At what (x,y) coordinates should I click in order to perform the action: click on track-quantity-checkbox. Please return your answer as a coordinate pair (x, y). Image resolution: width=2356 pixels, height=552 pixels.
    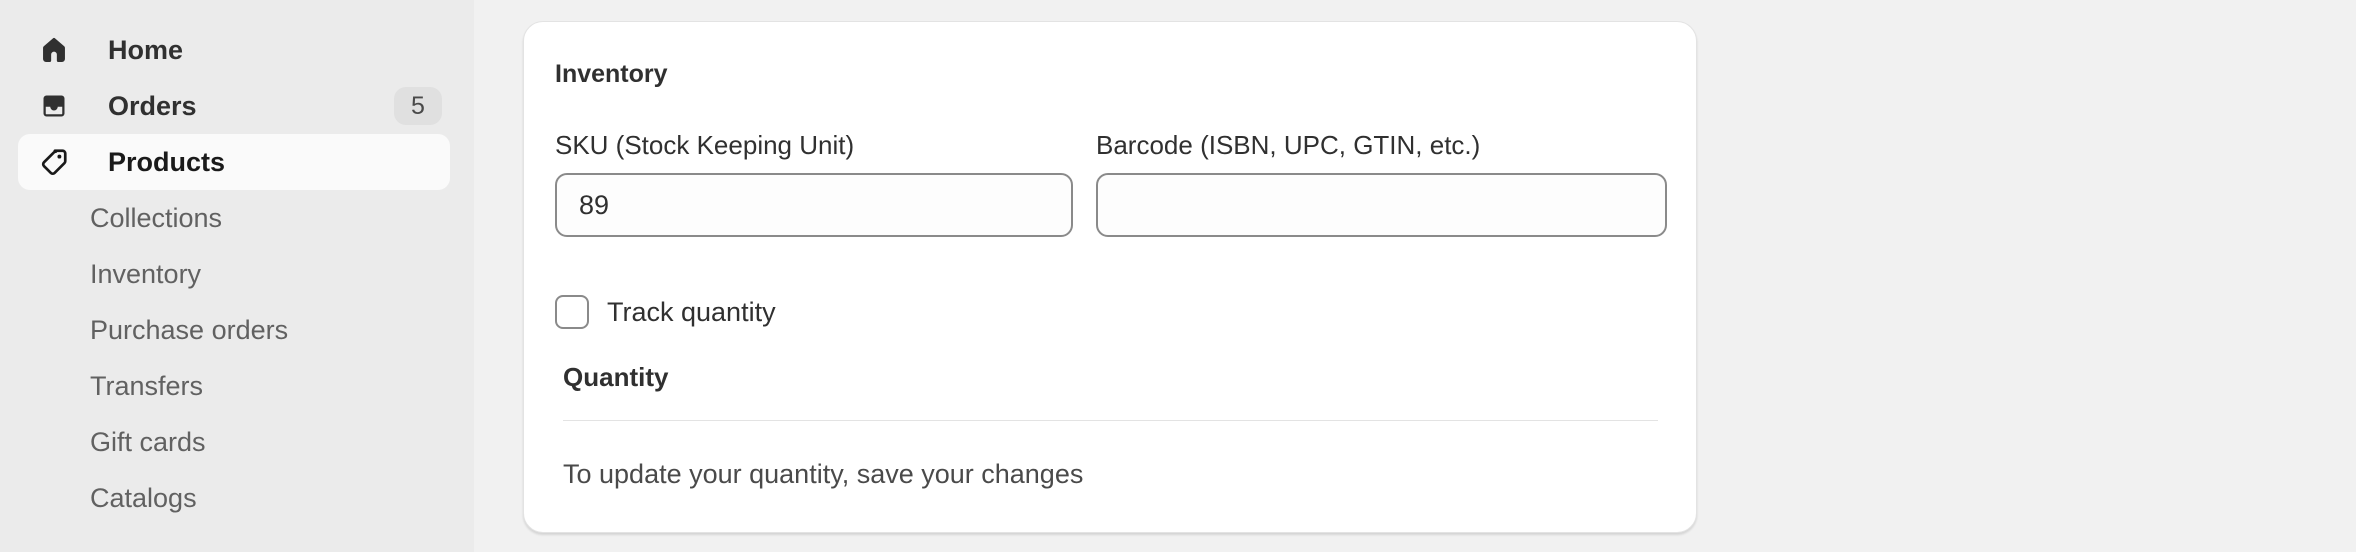
    Looking at the image, I should click on (572, 312).